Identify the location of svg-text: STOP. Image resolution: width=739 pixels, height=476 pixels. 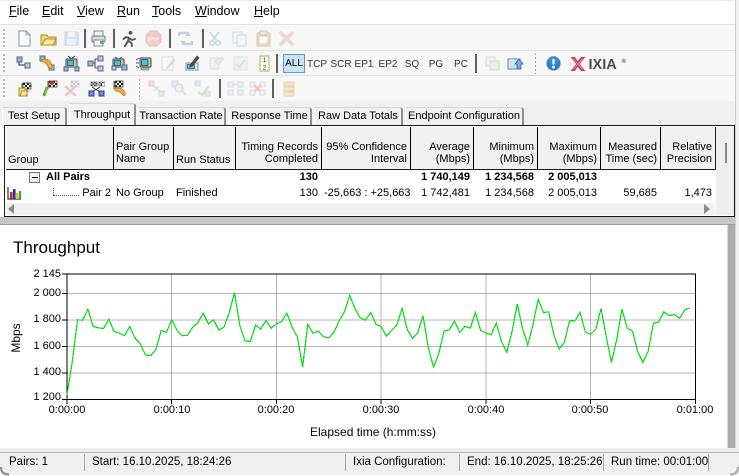
(154, 39).